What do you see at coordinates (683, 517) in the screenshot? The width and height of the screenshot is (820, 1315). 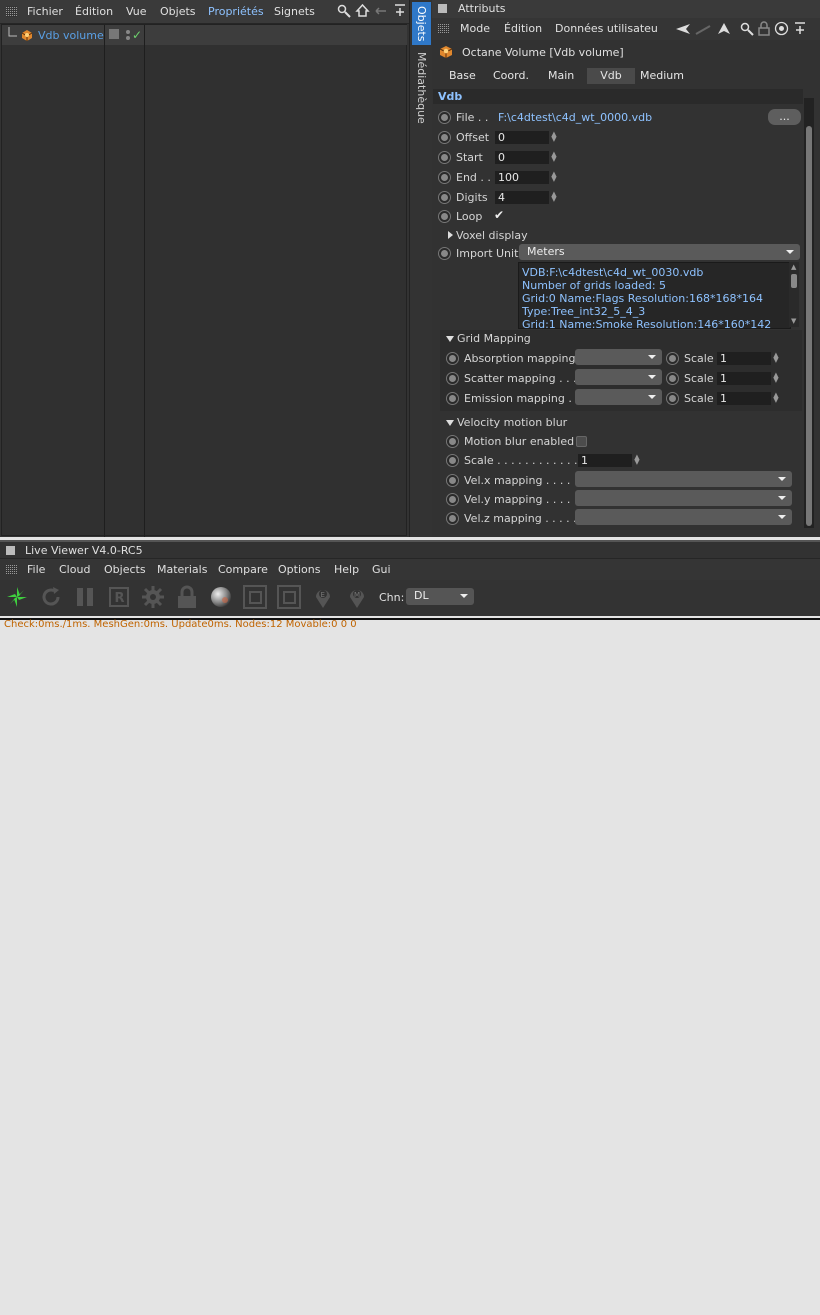 I see `vel-z-mapping-dropdown` at bounding box center [683, 517].